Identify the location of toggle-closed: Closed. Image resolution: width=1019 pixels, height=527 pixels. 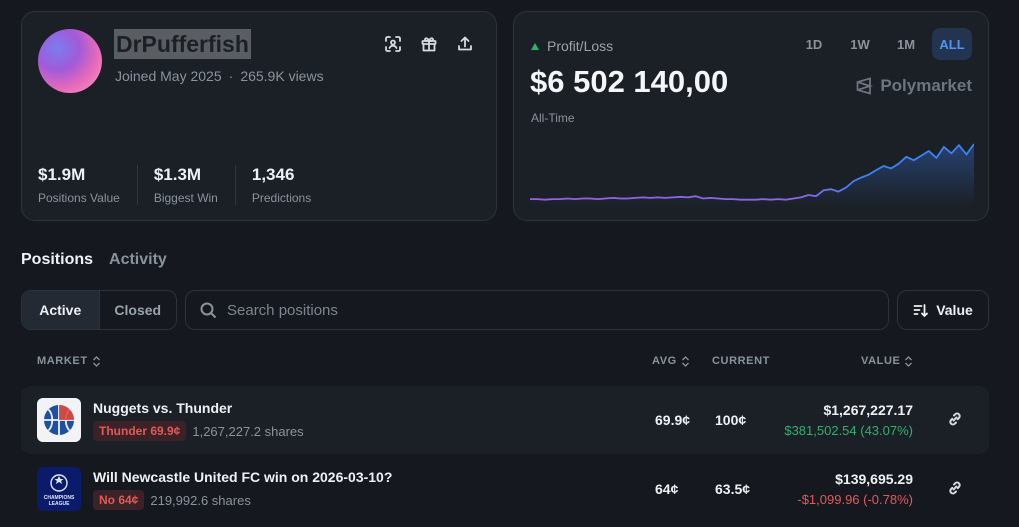
(138, 310).